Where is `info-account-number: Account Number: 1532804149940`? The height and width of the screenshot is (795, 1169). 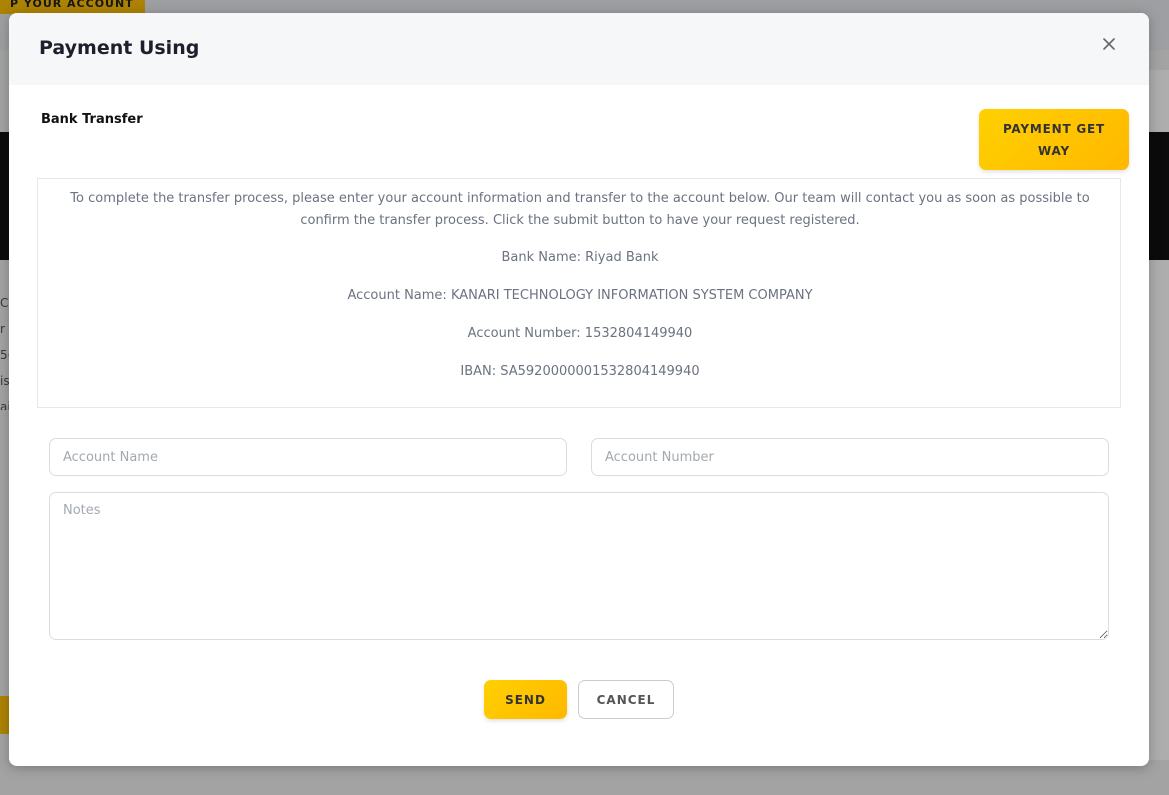
info-account-number: Account Number: 1532804149940 is located at coordinates (580, 333).